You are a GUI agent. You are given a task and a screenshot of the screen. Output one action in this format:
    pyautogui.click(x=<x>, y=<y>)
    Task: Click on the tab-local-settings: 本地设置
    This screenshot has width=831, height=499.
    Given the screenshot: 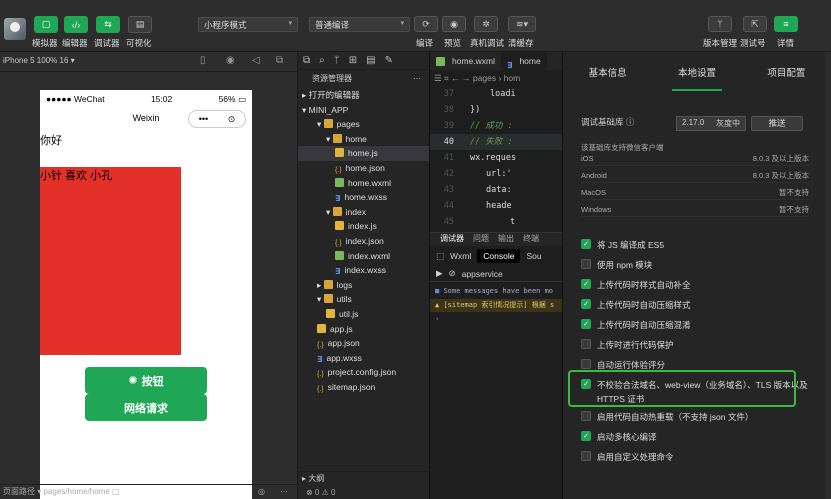 What is the action you would take?
    pyautogui.click(x=696, y=78)
    